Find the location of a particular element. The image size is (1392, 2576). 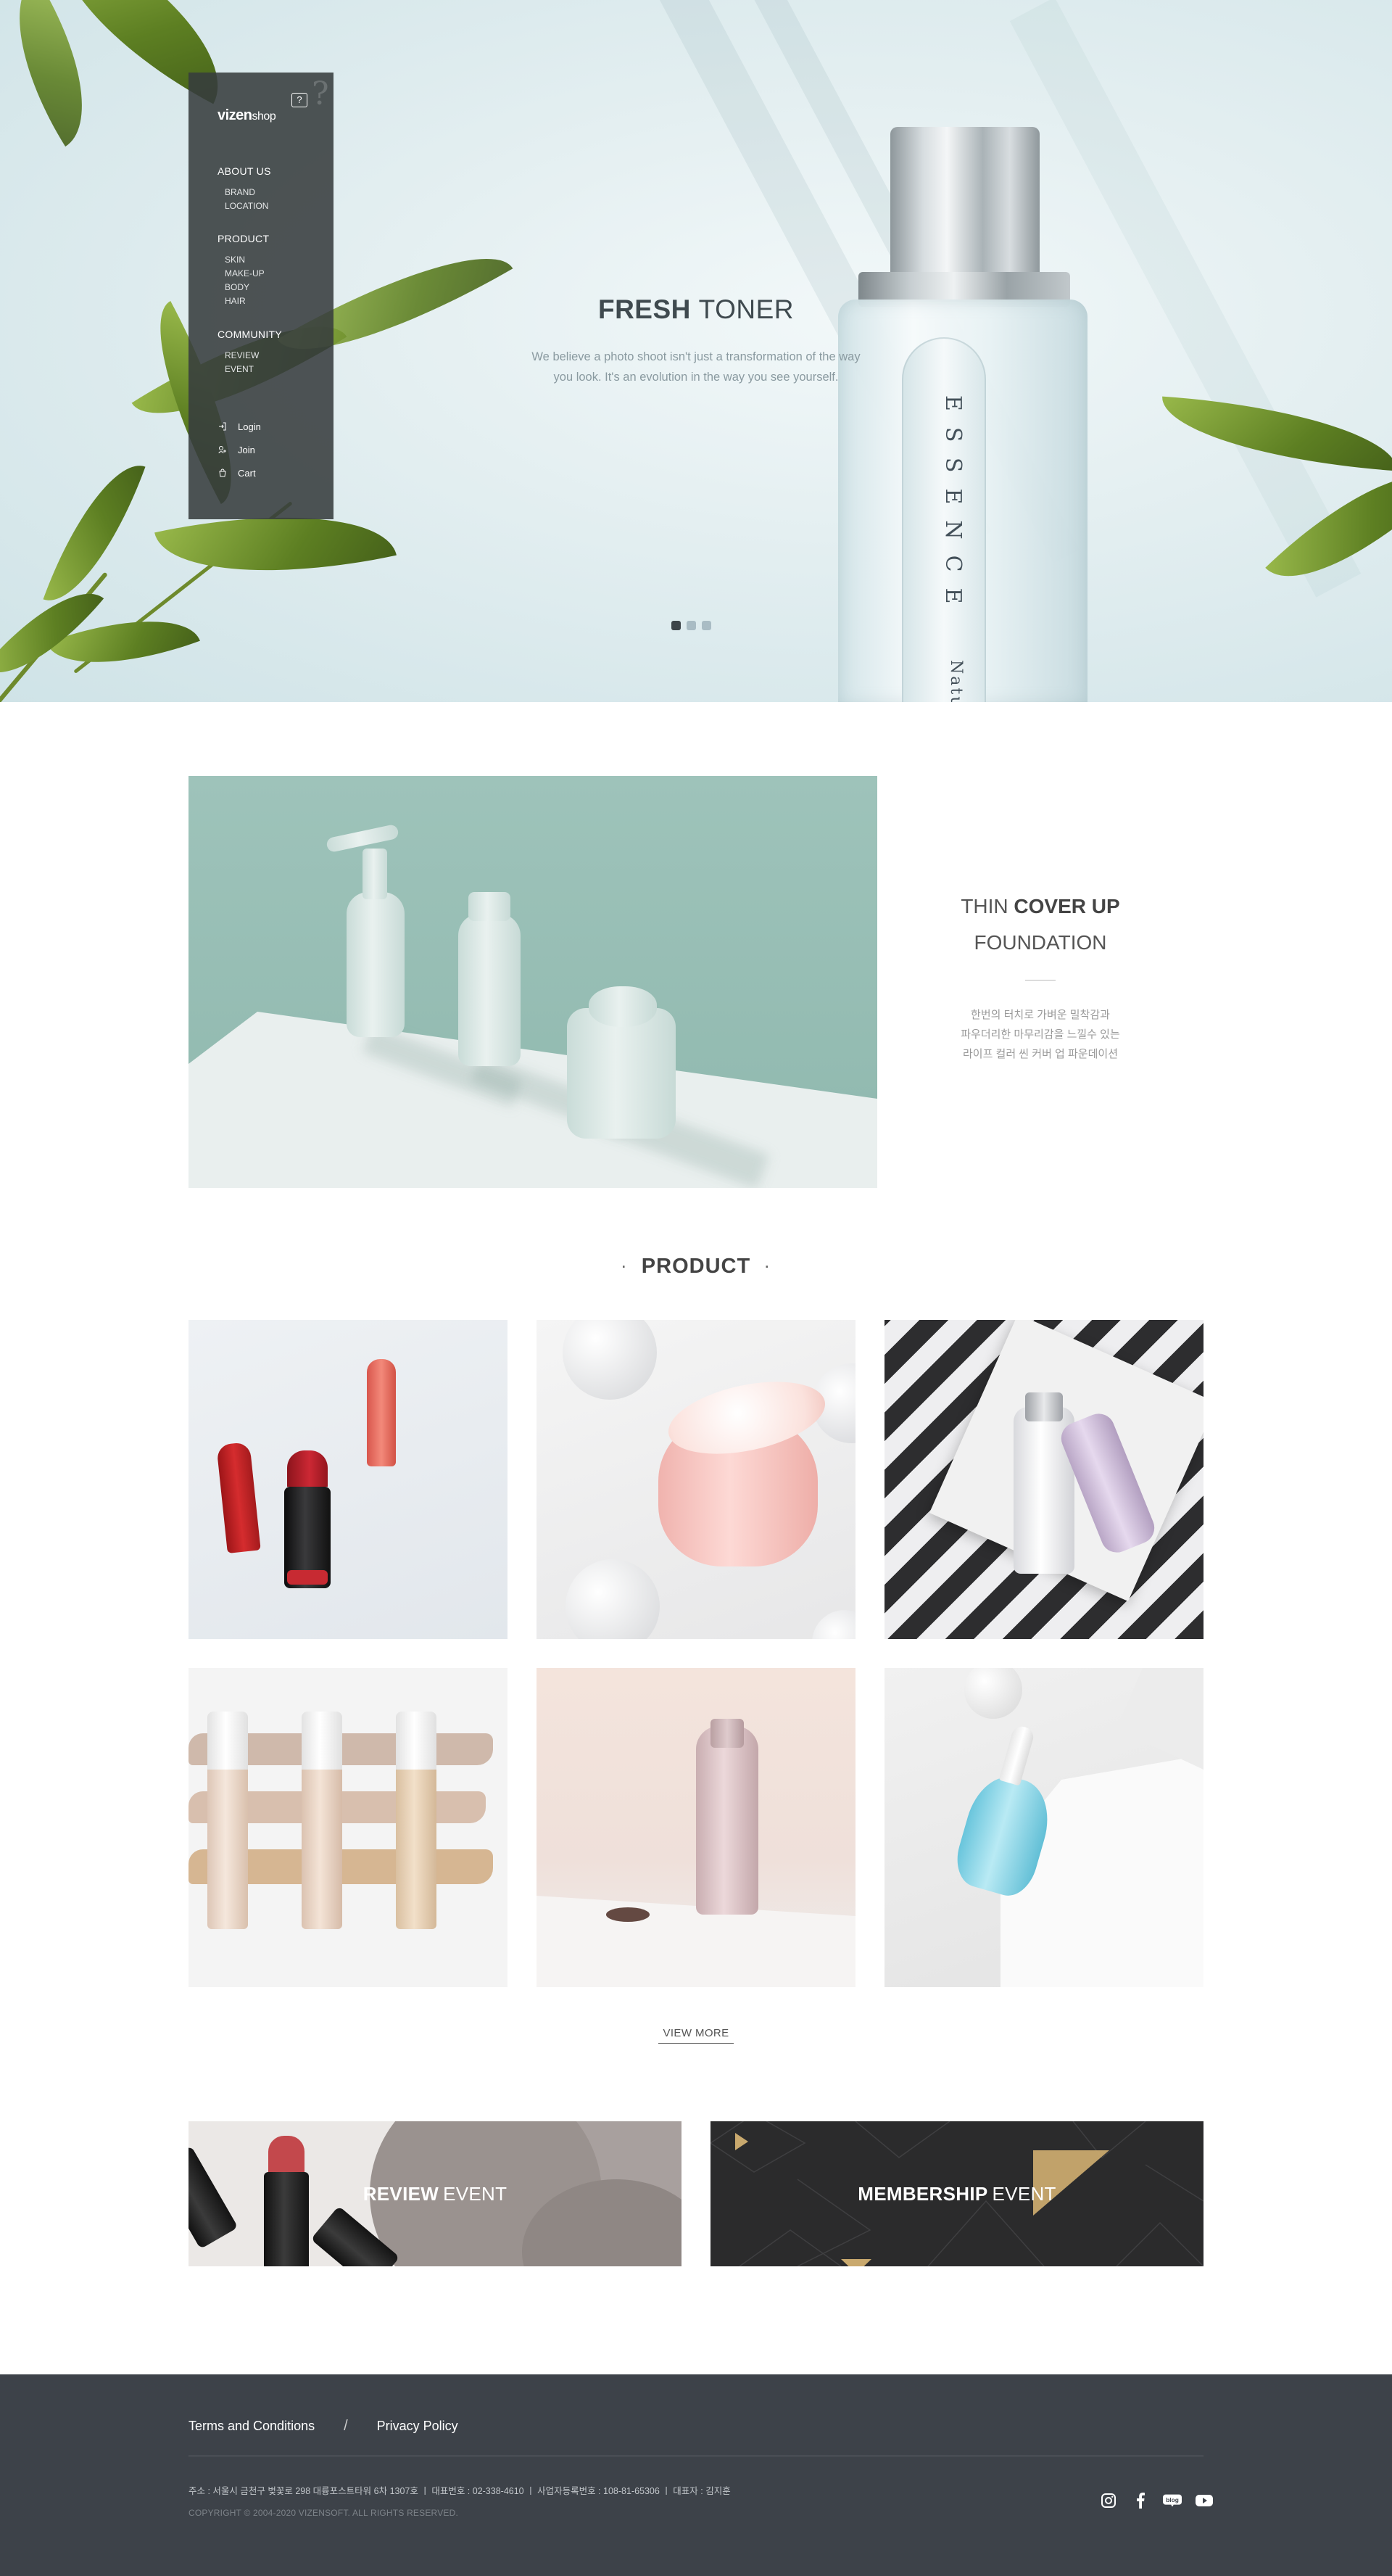

nav-item-skin: SKIN is located at coordinates (243, 260).